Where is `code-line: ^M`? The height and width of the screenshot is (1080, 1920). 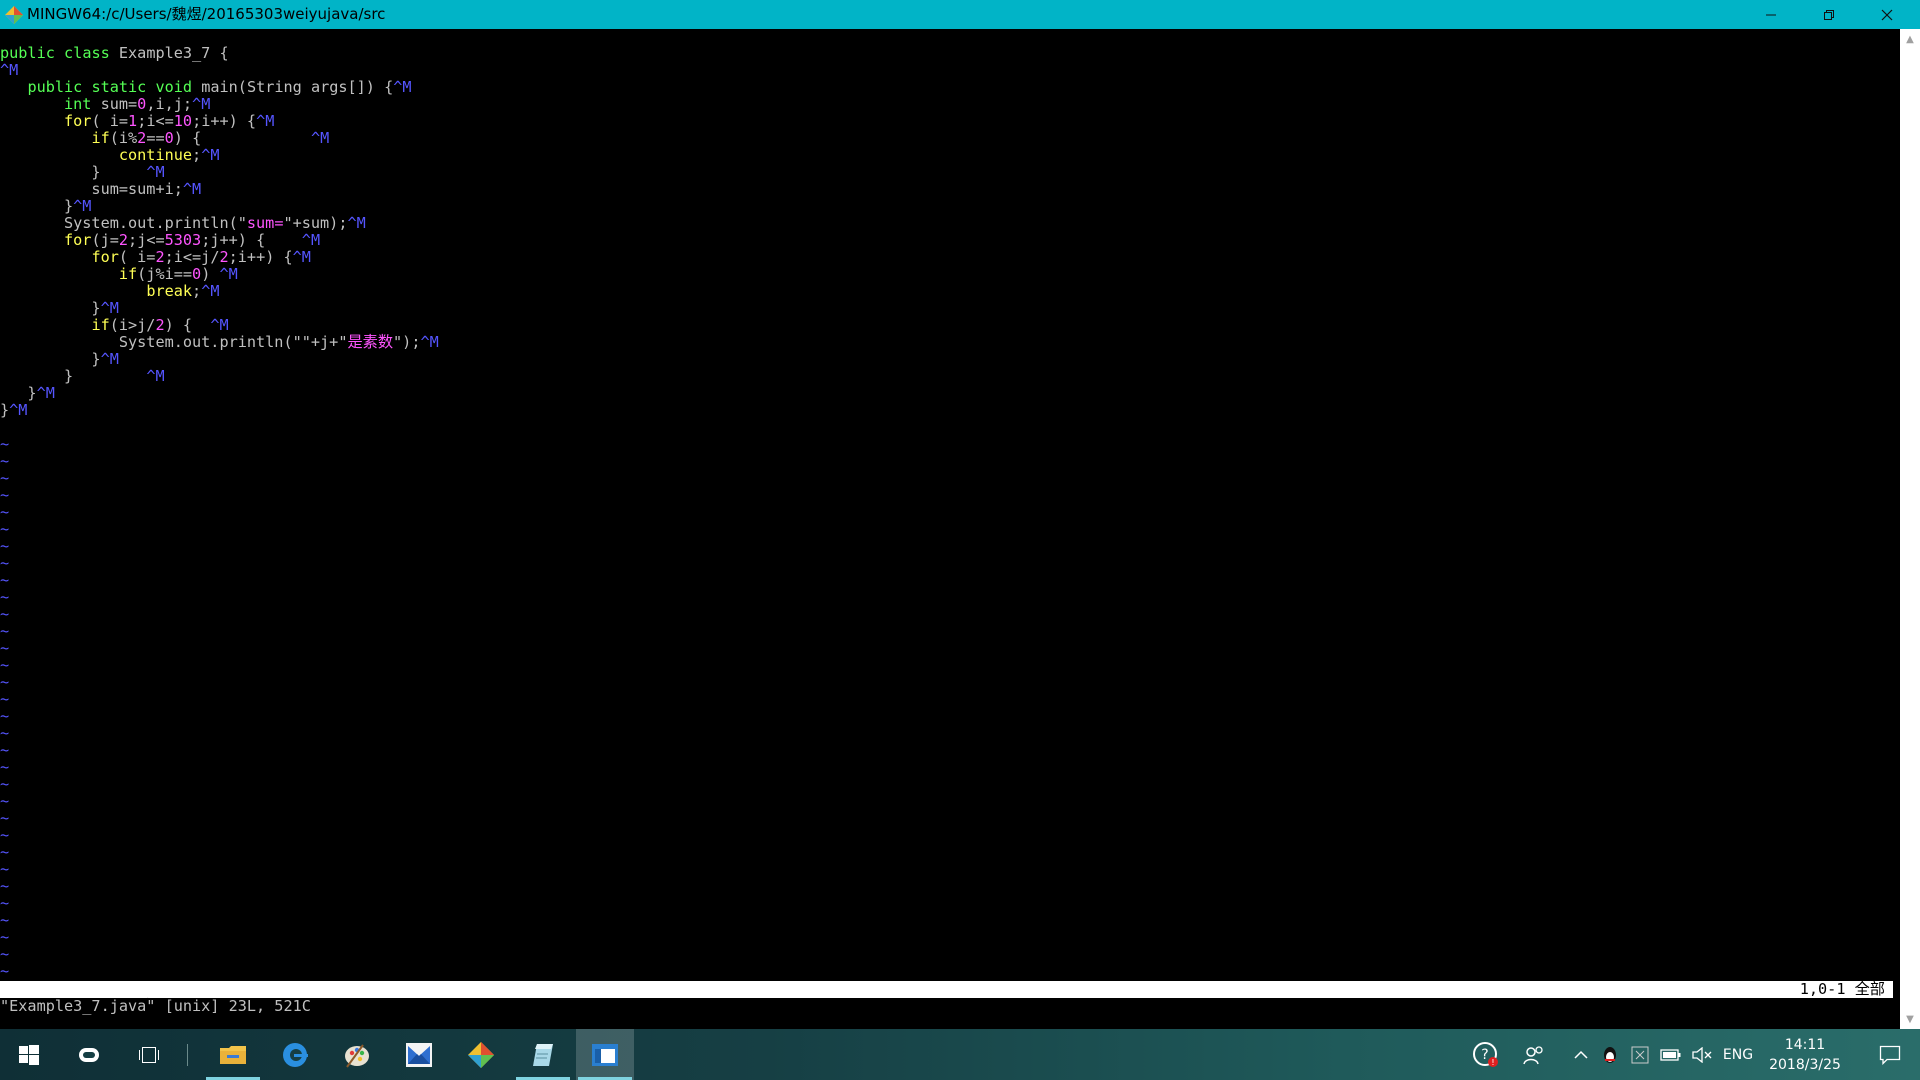
code-line: ^M is located at coordinates (9, 70).